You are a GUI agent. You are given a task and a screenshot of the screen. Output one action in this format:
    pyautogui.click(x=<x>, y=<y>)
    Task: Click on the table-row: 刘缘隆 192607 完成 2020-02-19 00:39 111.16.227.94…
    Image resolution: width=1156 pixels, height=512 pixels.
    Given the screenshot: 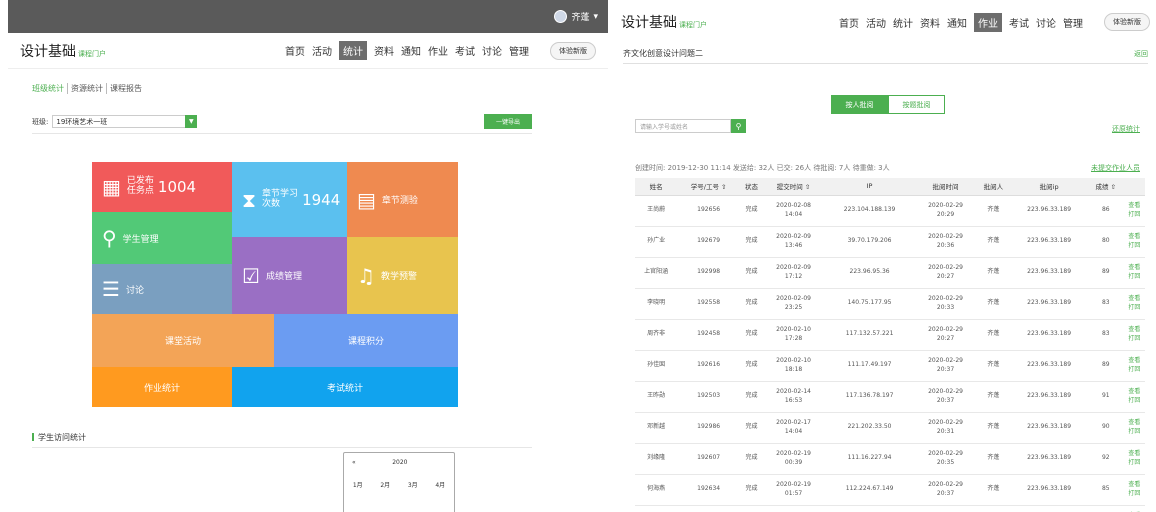 What is the action you would take?
    pyautogui.click(x=890, y=459)
    